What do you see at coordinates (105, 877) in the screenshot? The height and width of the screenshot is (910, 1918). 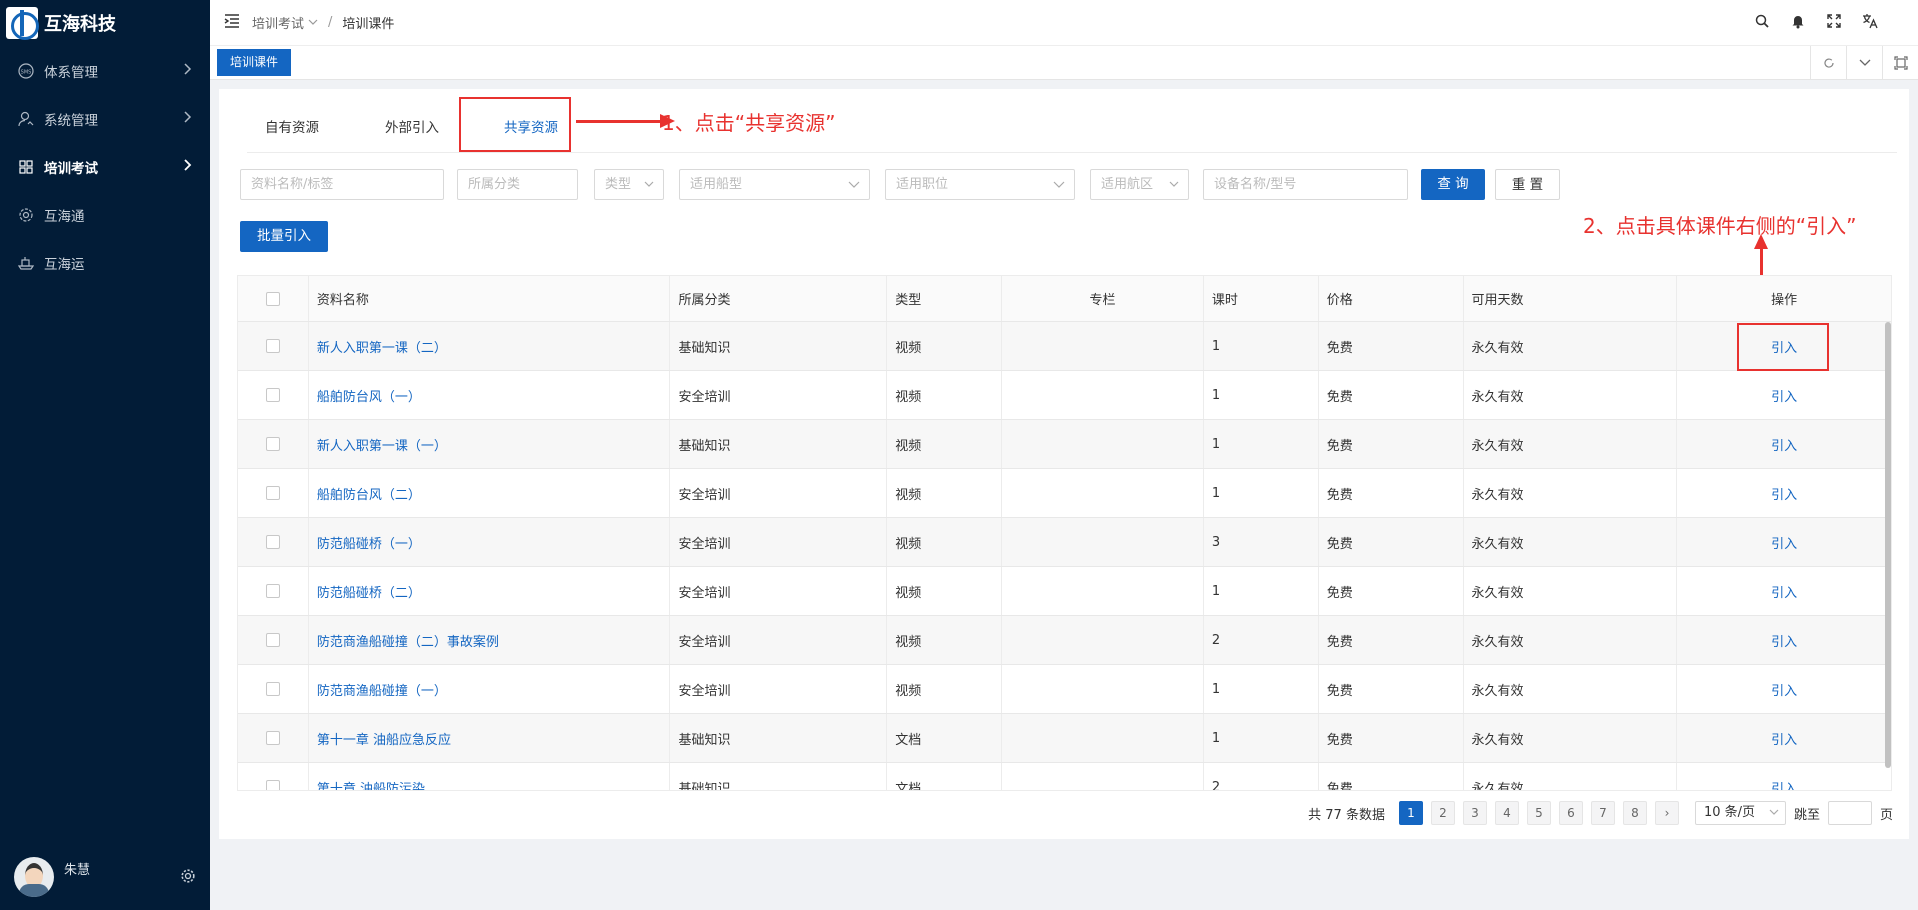 I see `user-panel: 朱慧` at bounding box center [105, 877].